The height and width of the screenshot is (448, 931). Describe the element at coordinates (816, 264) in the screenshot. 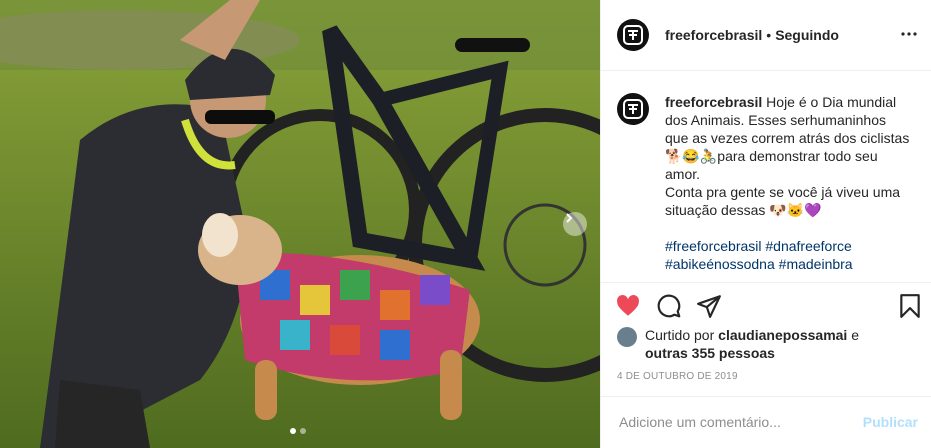

I see `hashtag-link: #madeinbra` at that location.